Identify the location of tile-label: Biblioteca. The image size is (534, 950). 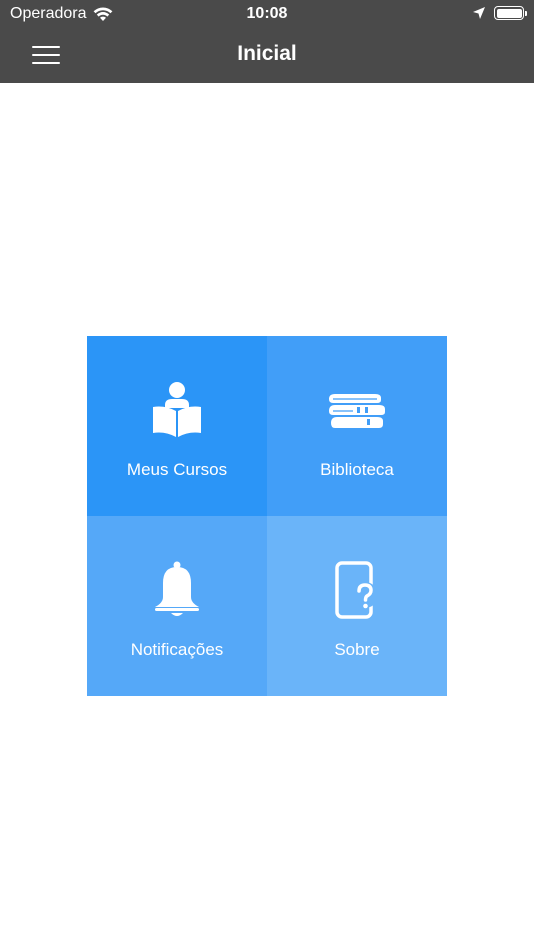
(357, 469).